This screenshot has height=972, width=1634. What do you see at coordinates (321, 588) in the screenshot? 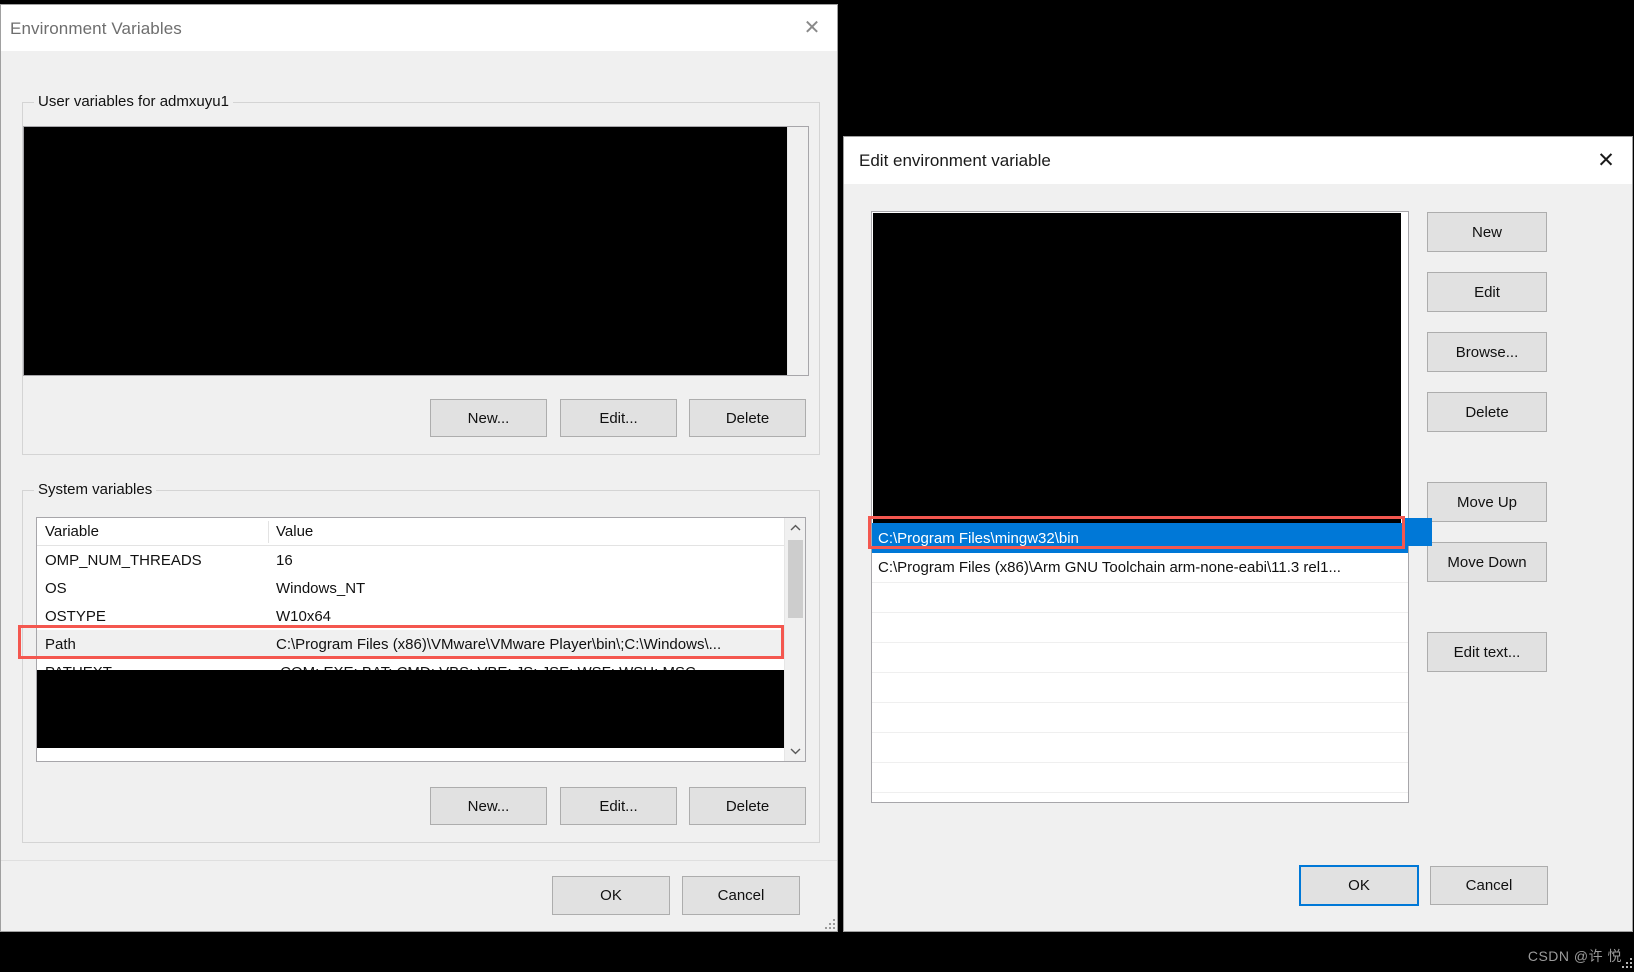
I see `cell-value: Windows_NT` at bounding box center [321, 588].